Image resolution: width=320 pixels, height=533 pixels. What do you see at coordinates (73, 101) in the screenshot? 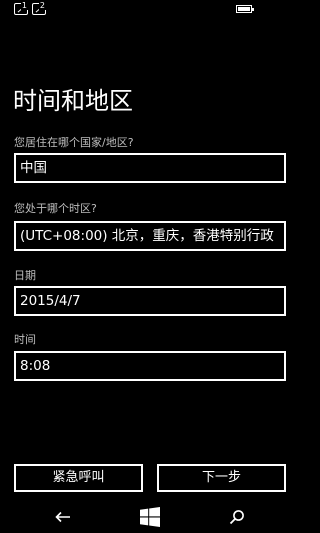
I see `page-title: 时间和地区` at bounding box center [73, 101].